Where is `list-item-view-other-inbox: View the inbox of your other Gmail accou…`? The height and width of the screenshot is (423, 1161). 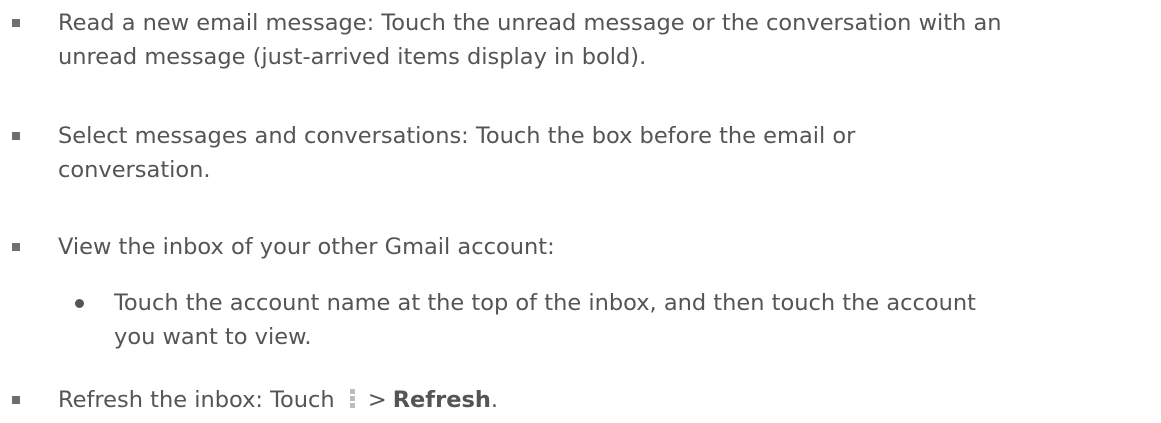 list-item-view-other-inbox: View the inbox of your other Gmail accou… is located at coordinates (580, 247).